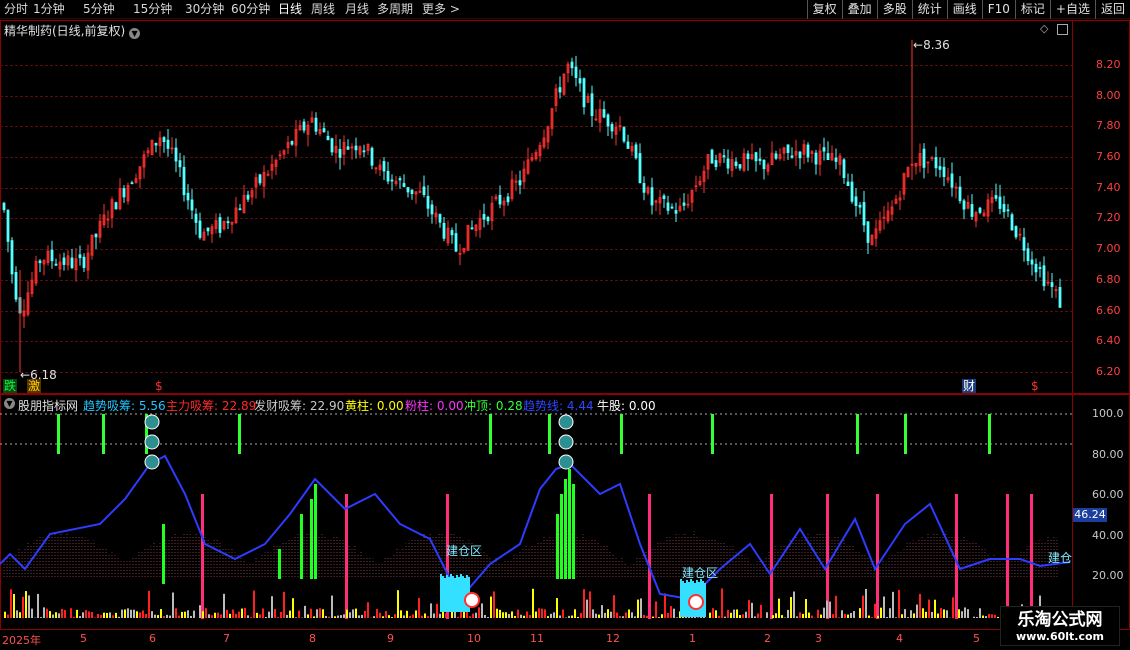 This screenshot has height=650, width=1130. Describe the element at coordinates (712, 434) in the screenshot. I see `top-signal-bar` at that location.